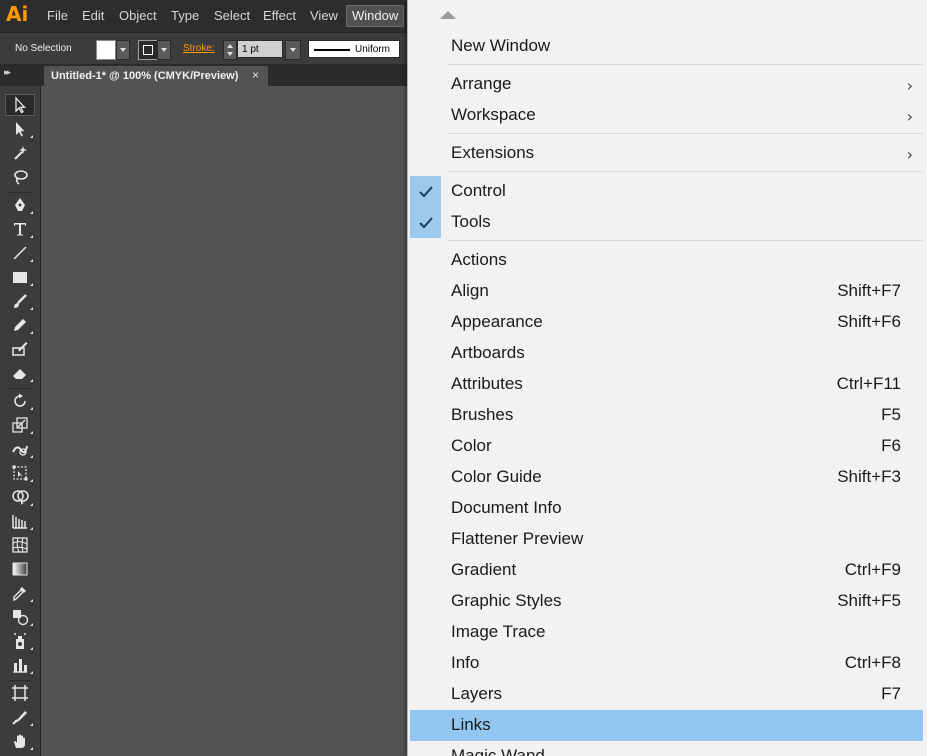  What do you see at coordinates (138, 15) in the screenshot?
I see `menu-object: Object` at bounding box center [138, 15].